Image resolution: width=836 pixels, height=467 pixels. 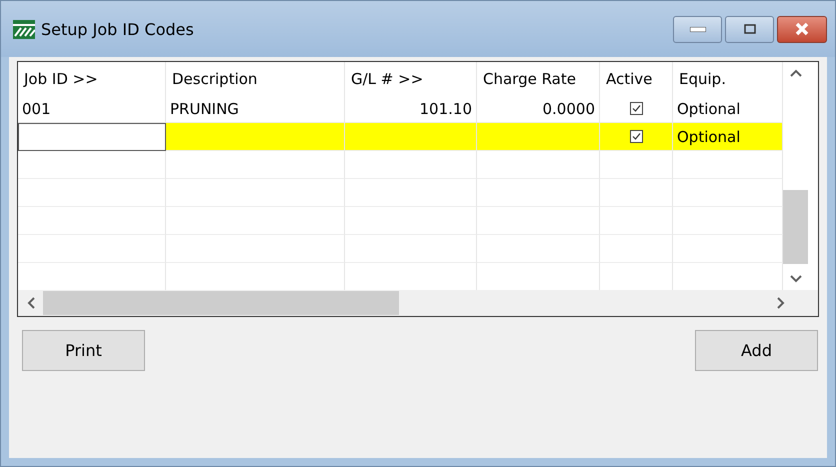 What do you see at coordinates (83, 350) in the screenshot?
I see `print-button: Print` at bounding box center [83, 350].